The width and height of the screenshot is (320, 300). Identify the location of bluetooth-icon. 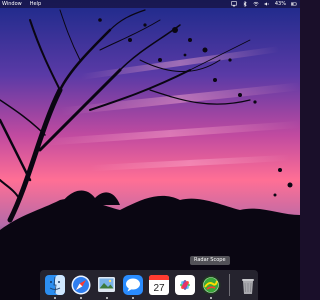
(245, 4).